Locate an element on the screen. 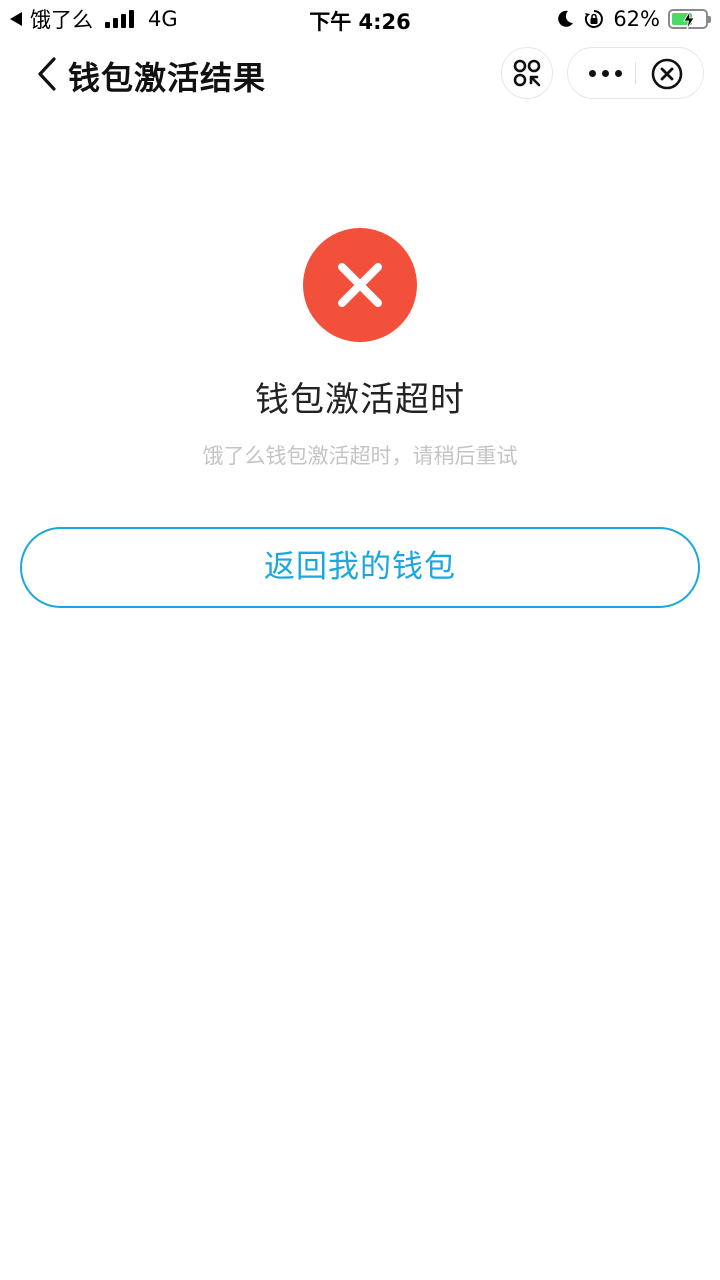  status-bar: 饿了么 4G 下午 4:26 62% is located at coordinates (360, 19).